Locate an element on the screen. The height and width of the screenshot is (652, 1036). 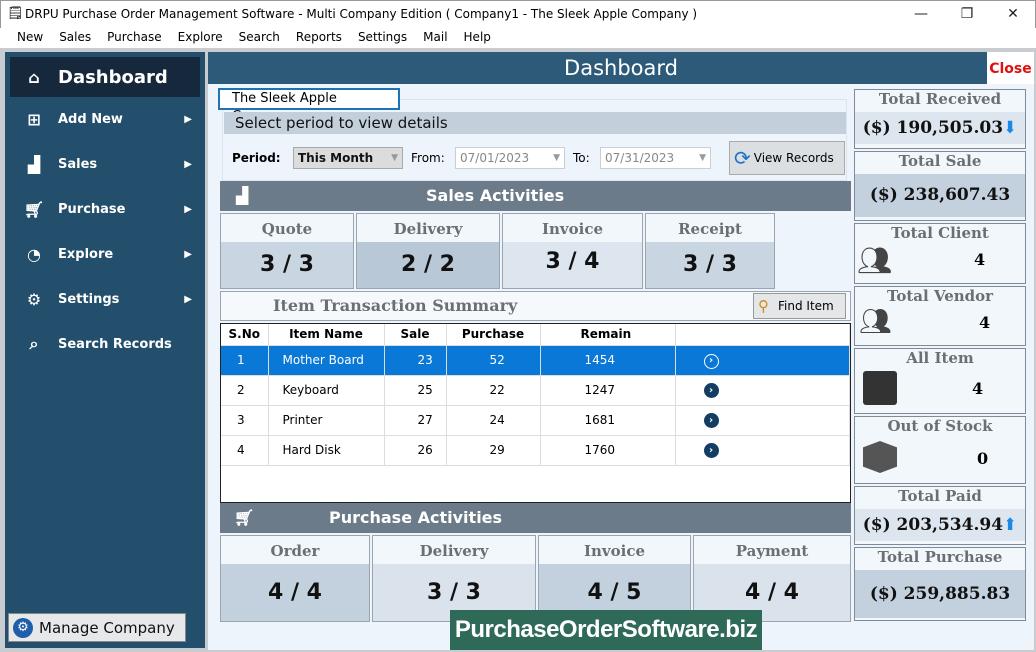
card-value: 3 / 4 is located at coordinates (572, 265).